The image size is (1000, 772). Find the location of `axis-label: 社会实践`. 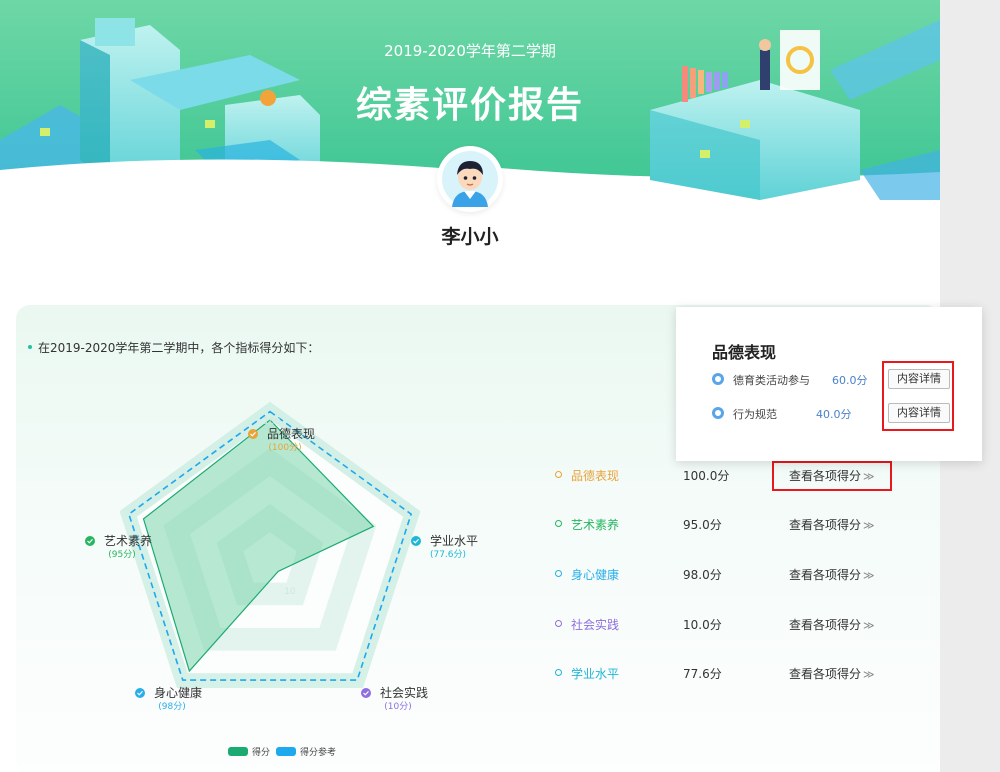

axis-label: 社会实践 is located at coordinates (404, 692).